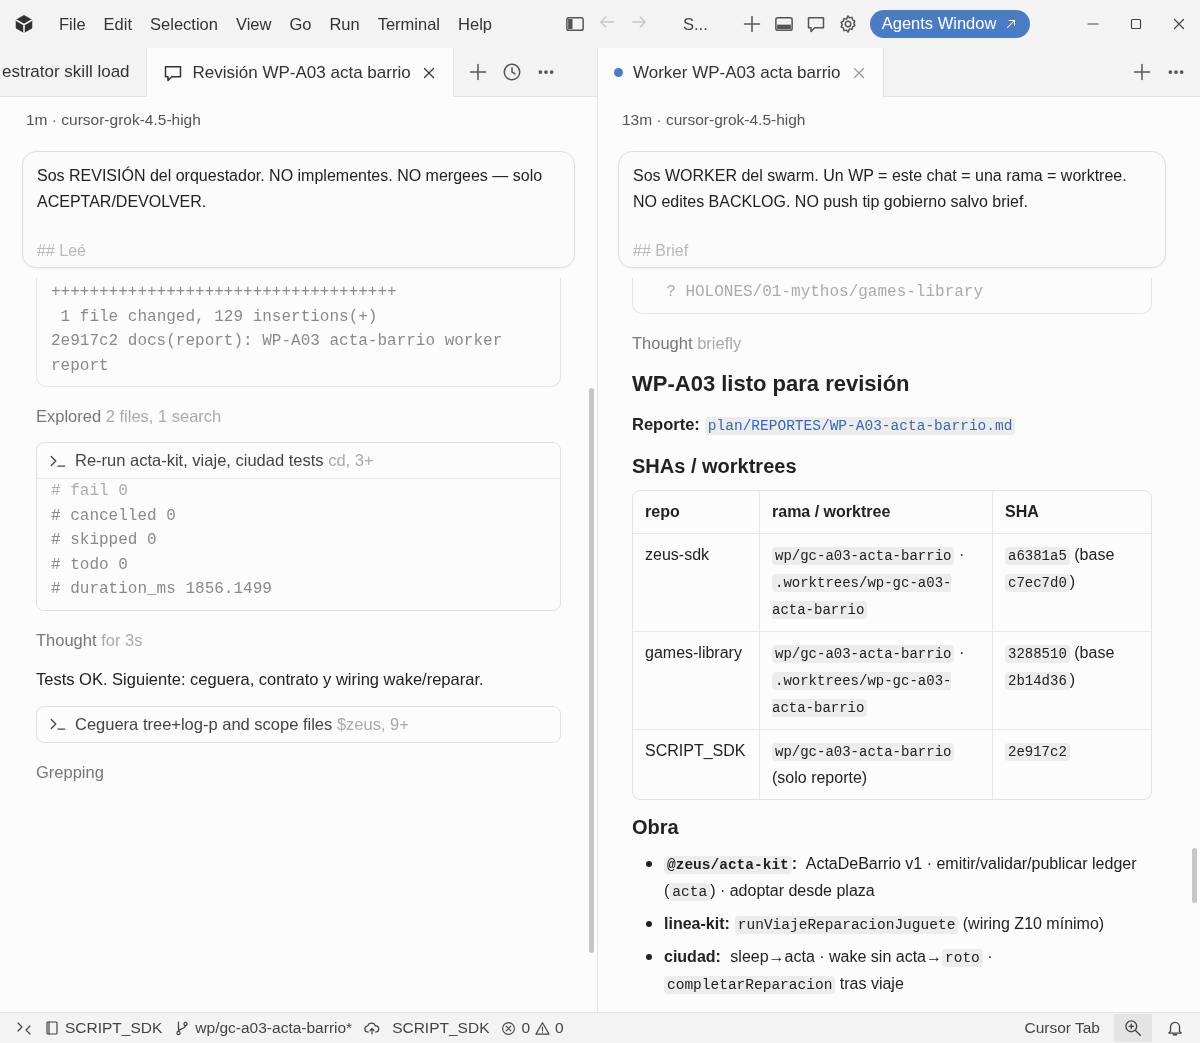 The height and width of the screenshot is (1043, 1200). Describe the element at coordinates (892, 296) in the screenshot. I see `code-output: ? HOLONES/01-mythos/games-library` at that location.